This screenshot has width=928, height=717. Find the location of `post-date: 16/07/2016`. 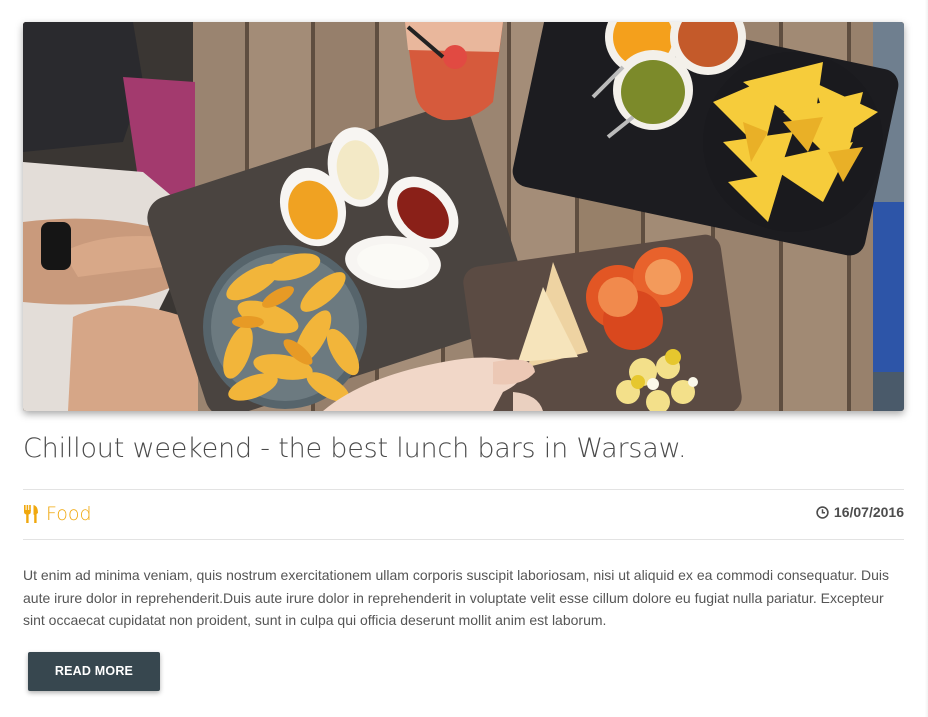

post-date: 16/07/2016 is located at coordinates (860, 512).